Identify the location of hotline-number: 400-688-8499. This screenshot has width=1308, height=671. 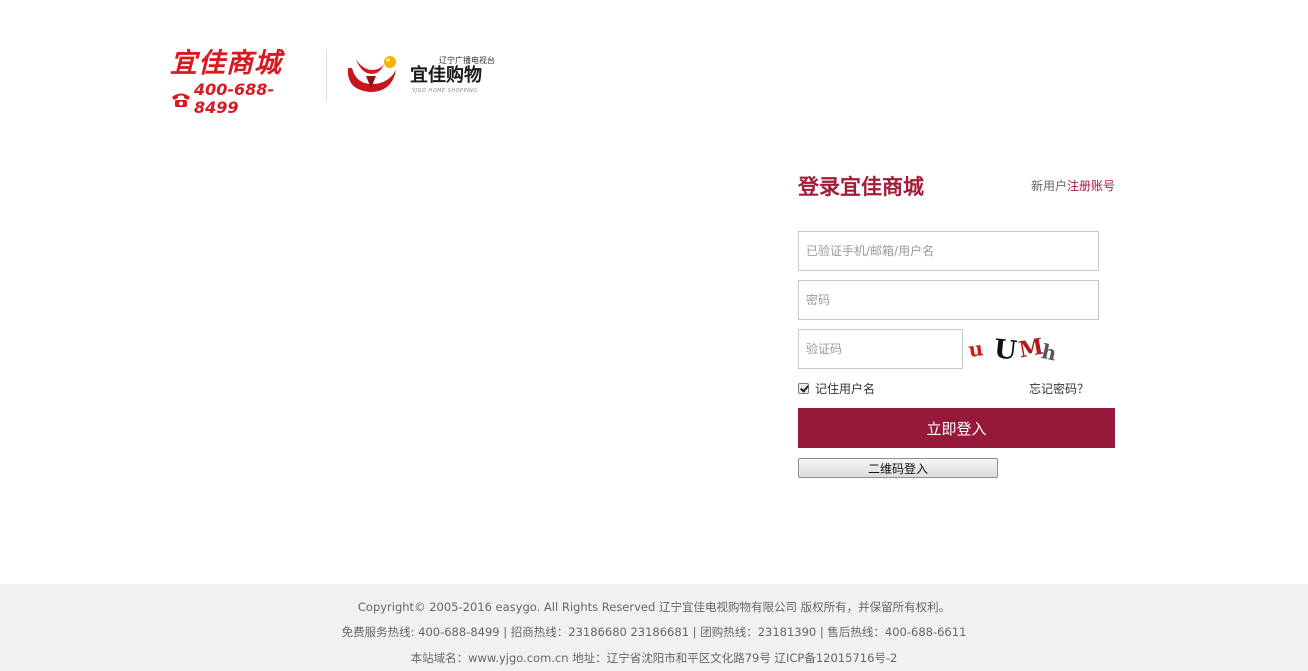
(234, 98).